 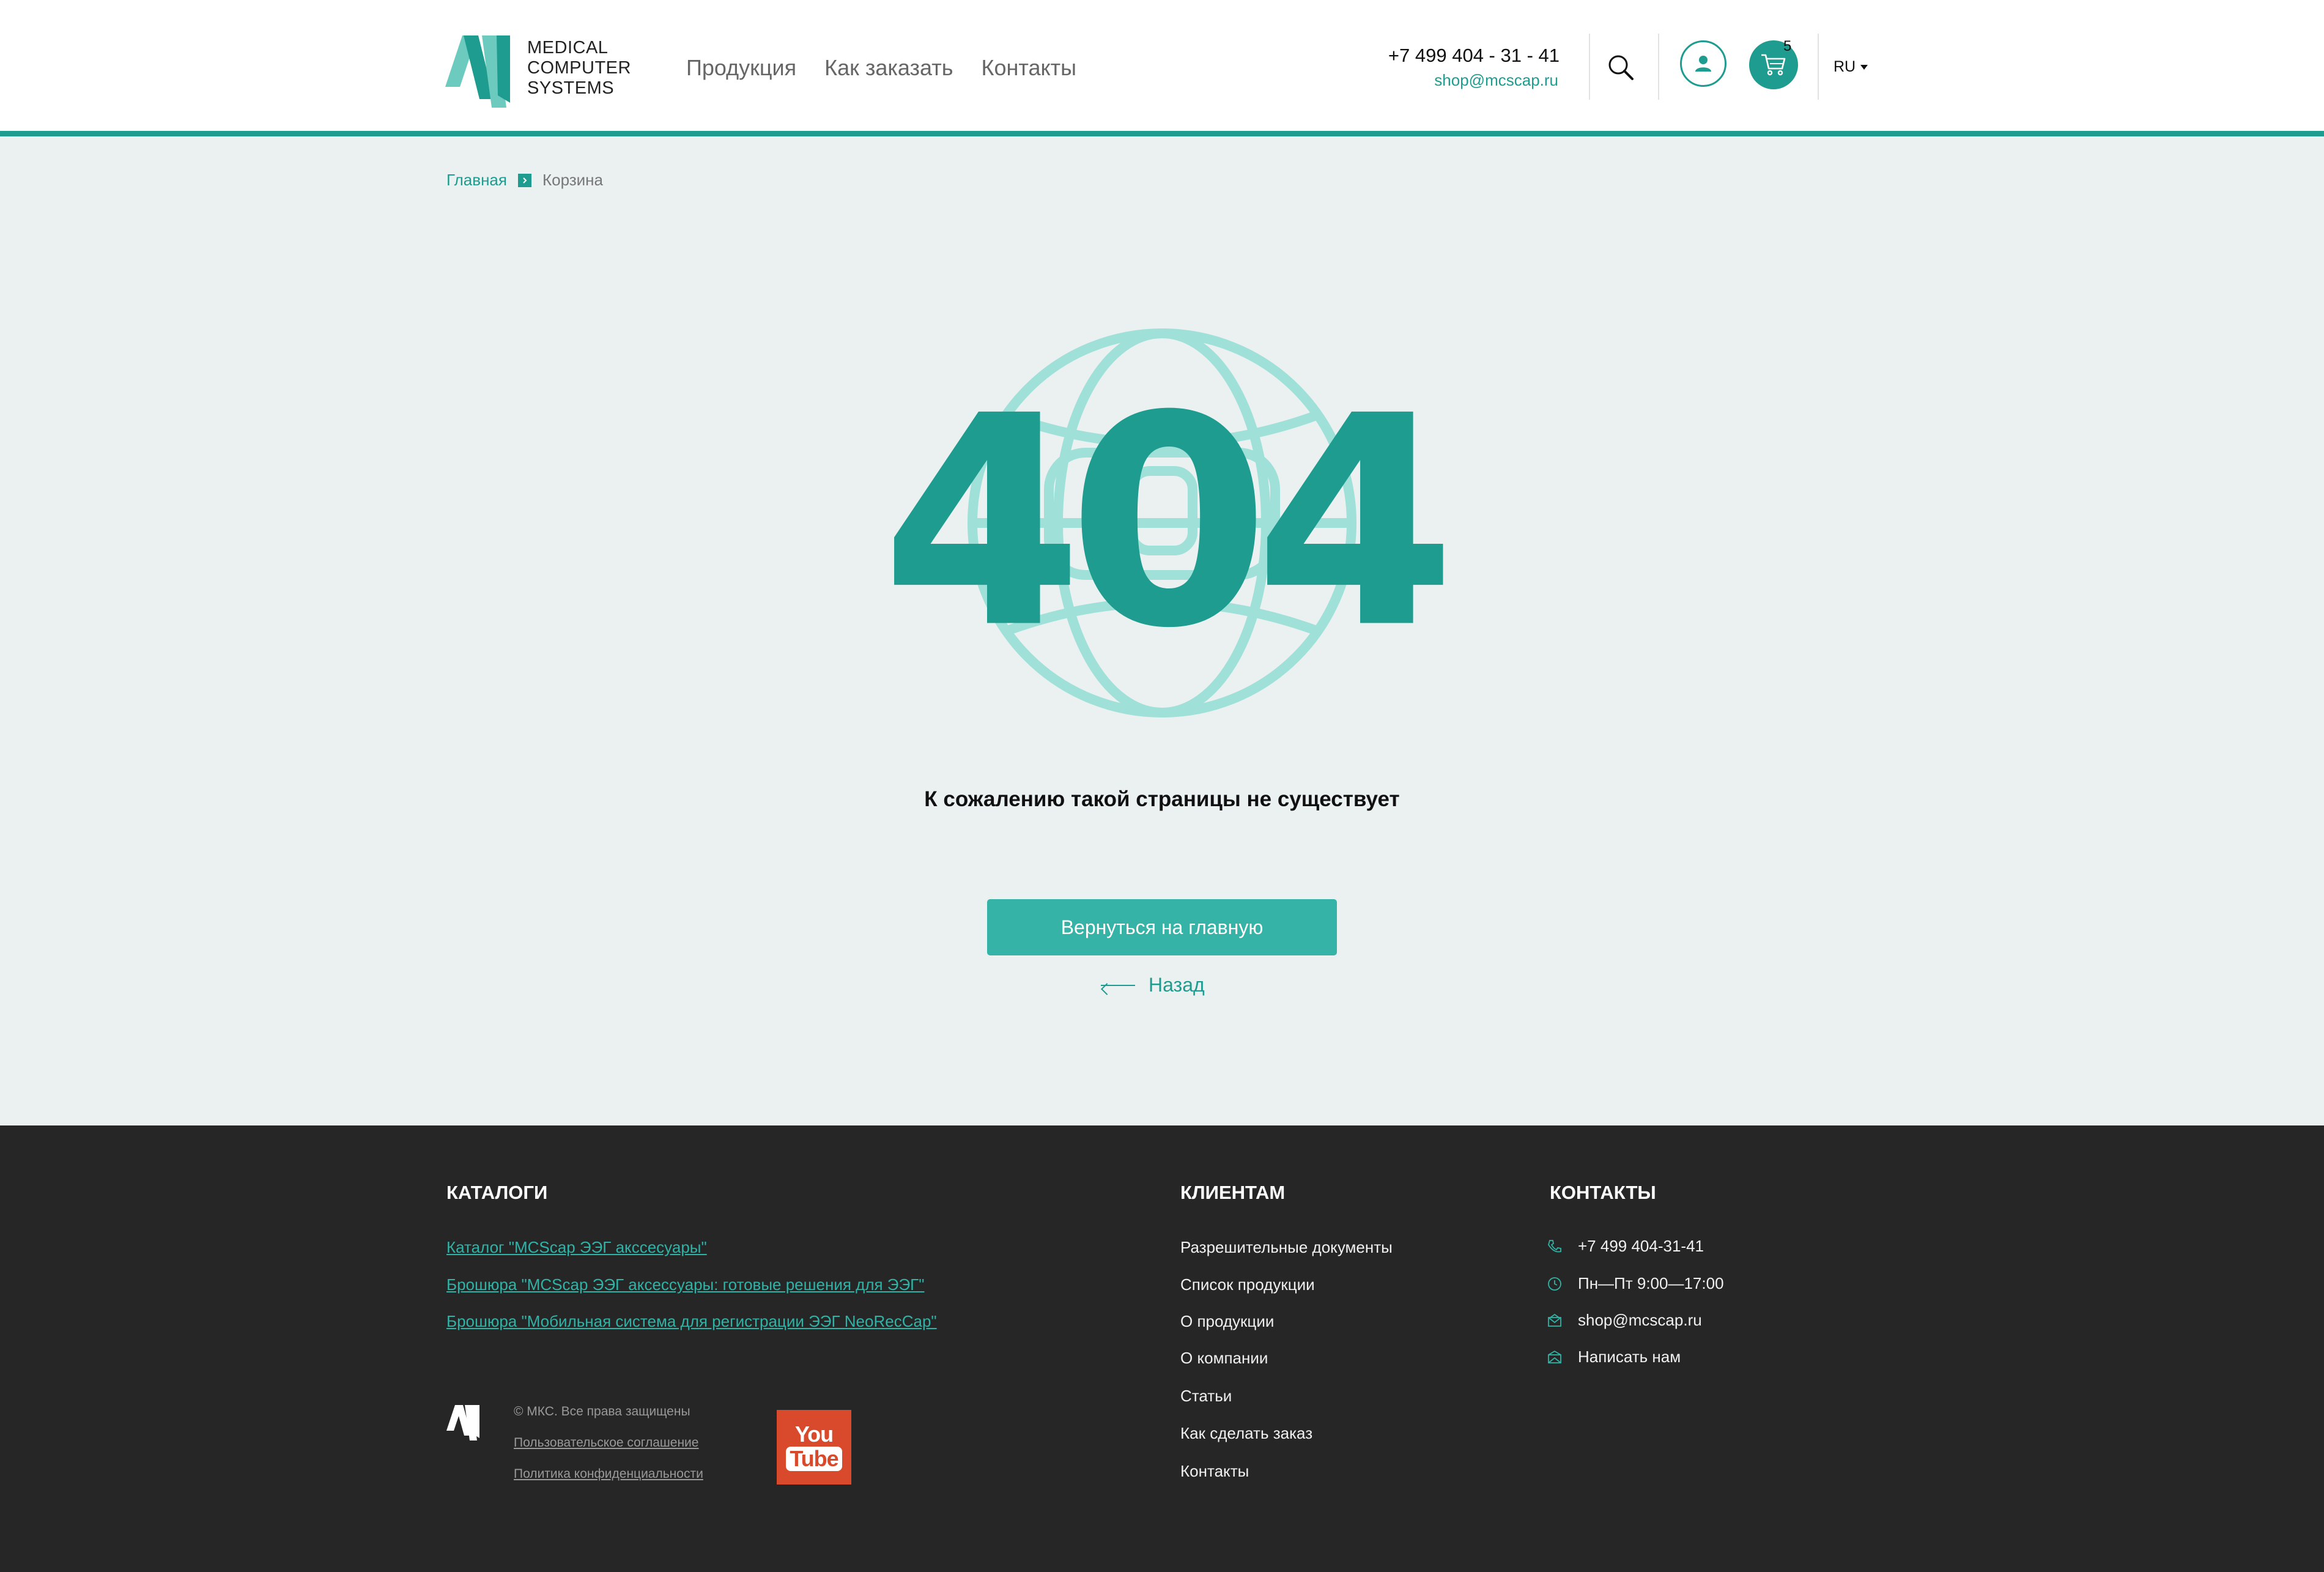 I want to click on header-email-link: shop@mcscap.ru, so click(x=1496, y=80).